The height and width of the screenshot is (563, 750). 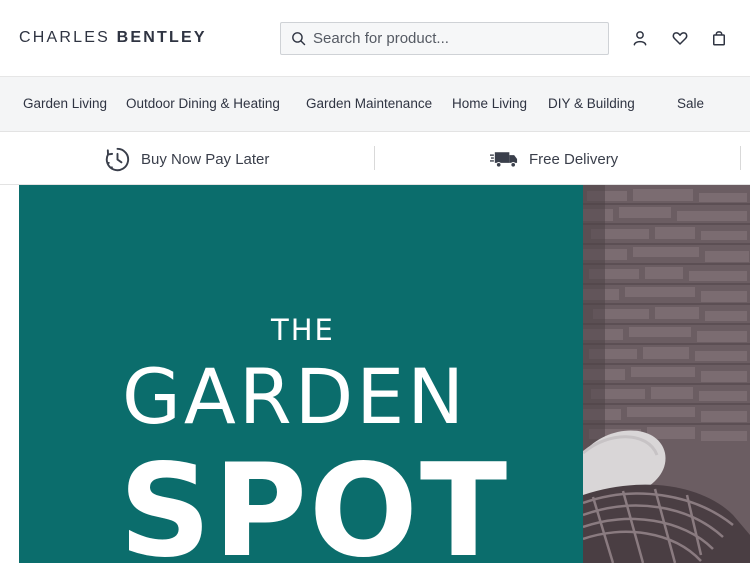 What do you see at coordinates (298, 38) in the screenshot?
I see `search-icon` at bounding box center [298, 38].